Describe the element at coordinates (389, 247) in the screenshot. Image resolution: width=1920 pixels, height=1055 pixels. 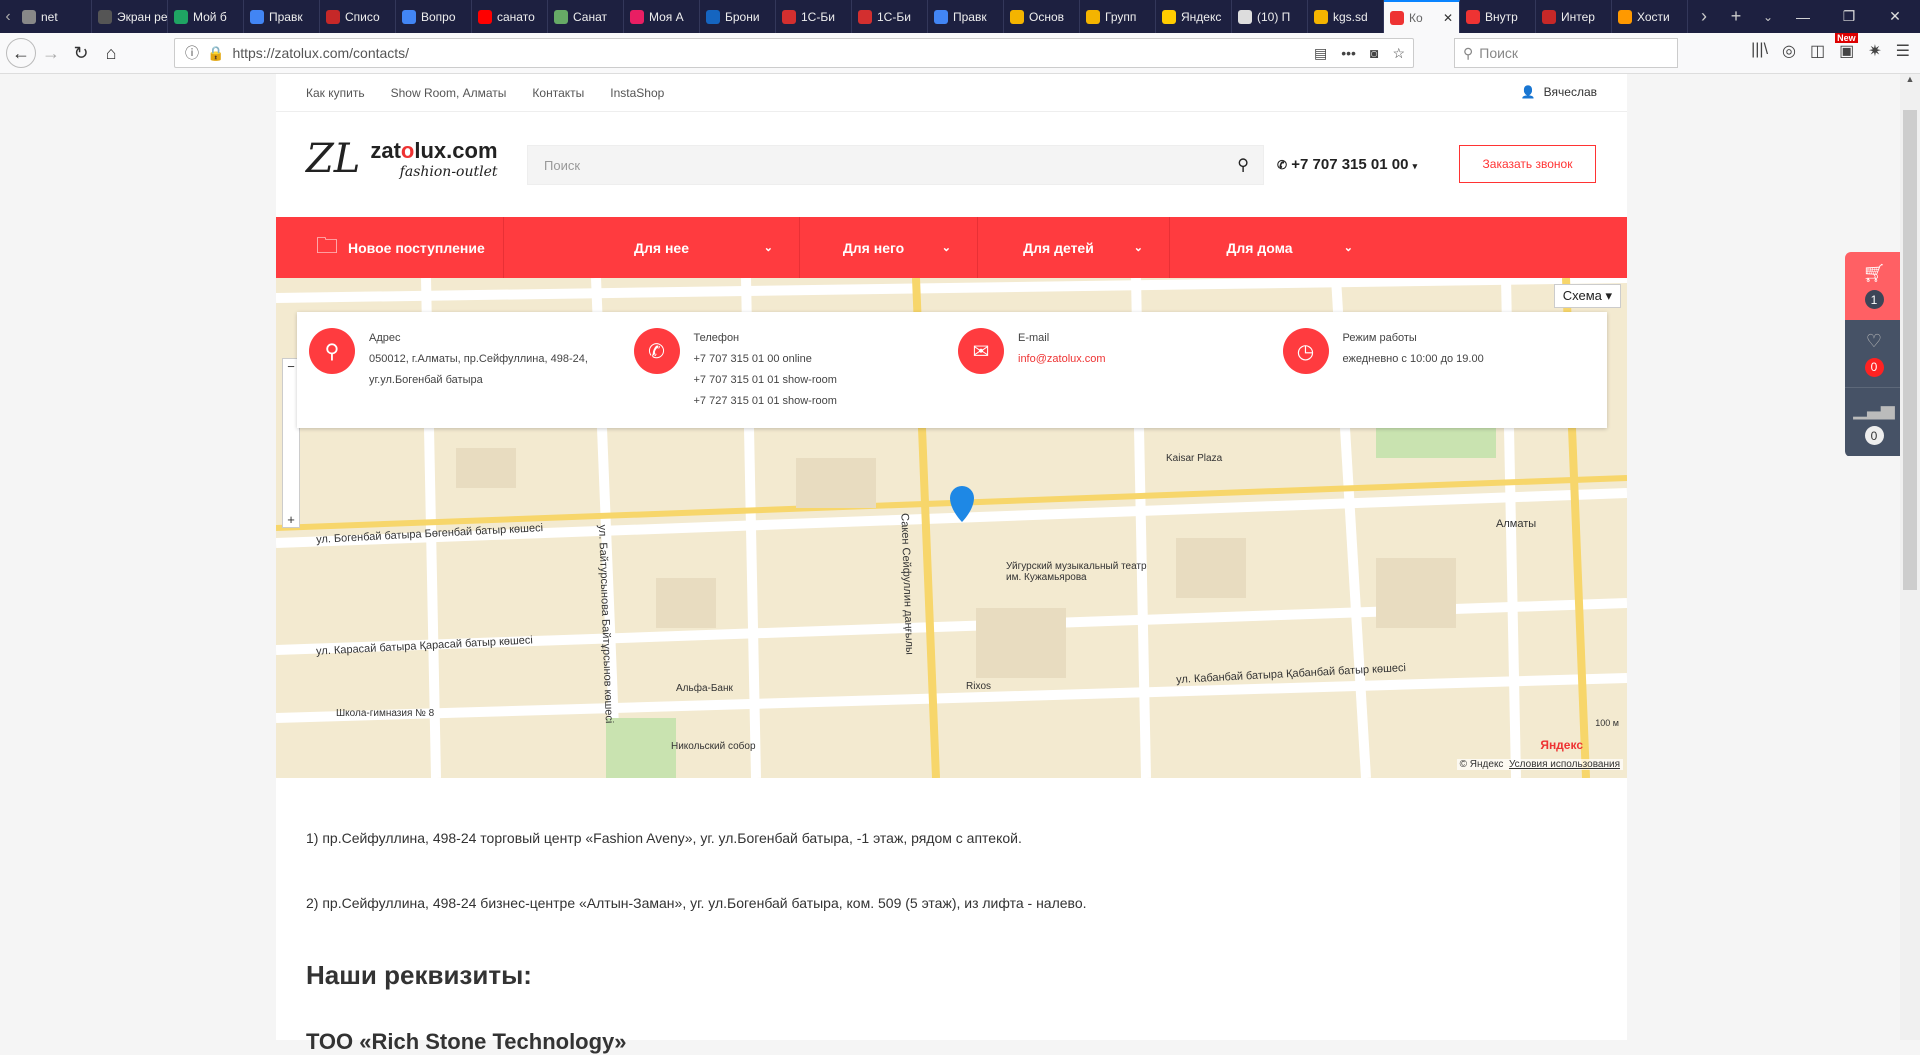
I see `menu-new-arrivals: 🗀 Новое поступление` at that location.